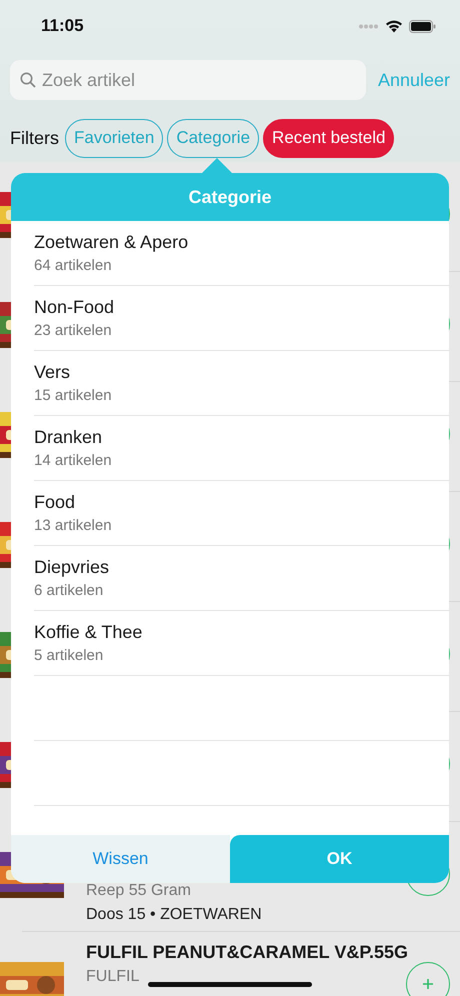 The width and height of the screenshot is (460, 996). Describe the element at coordinates (73, 265) in the screenshot. I see `category-count: 64 artikelen` at that location.